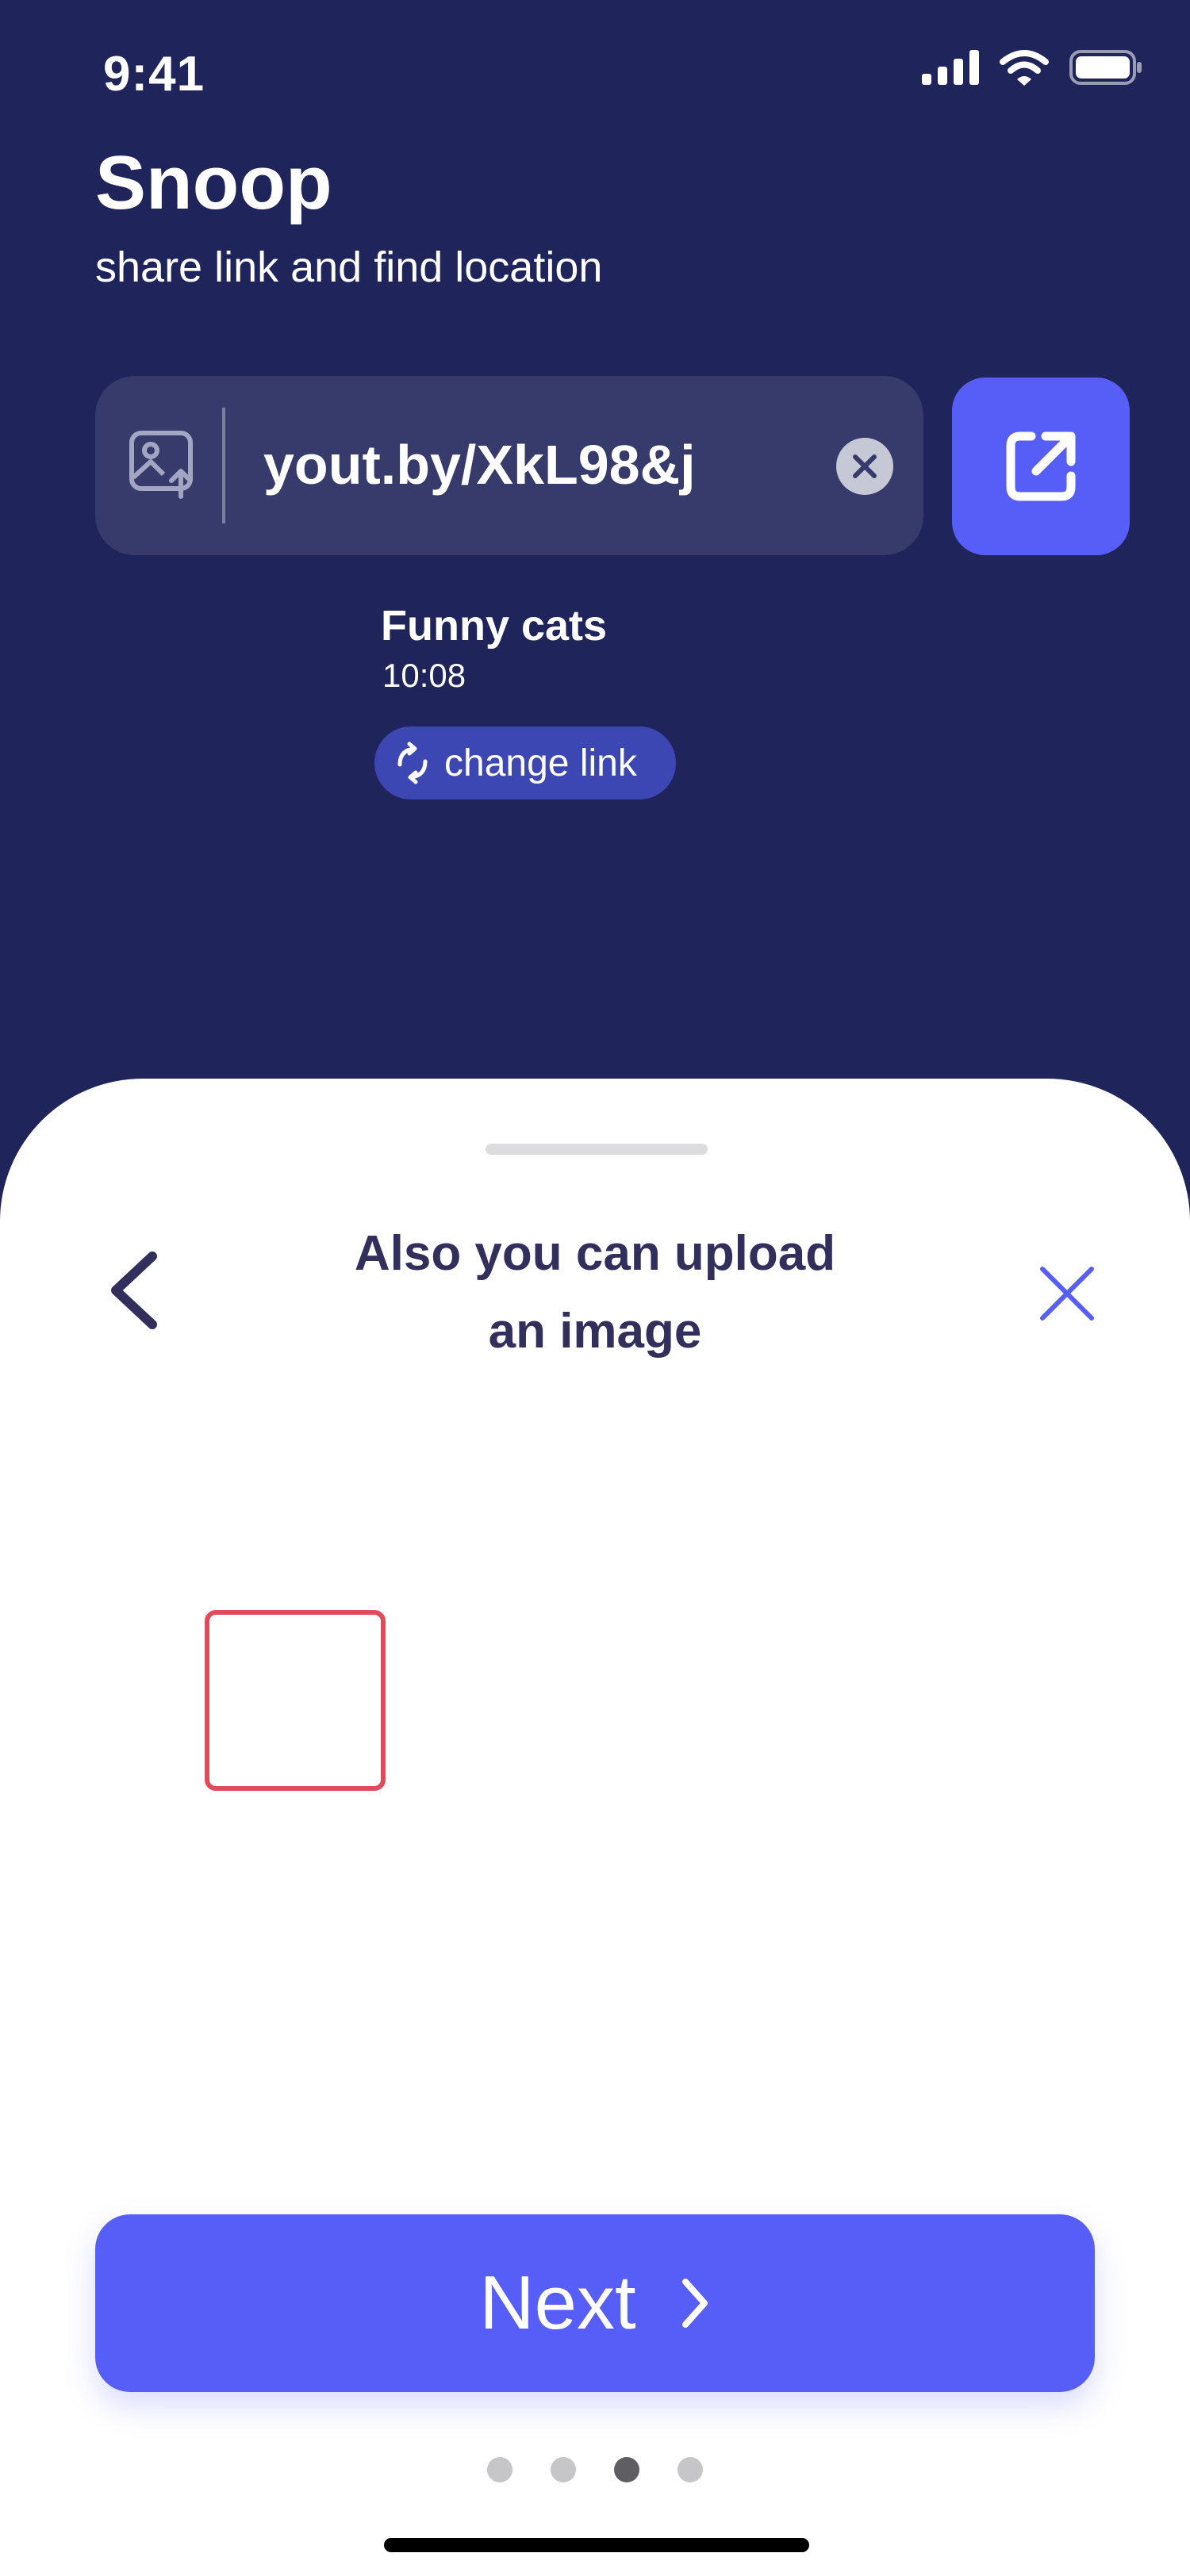  What do you see at coordinates (349, 267) in the screenshot?
I see `app-subtitle: share link and find location` at bounding box center [349, 267].